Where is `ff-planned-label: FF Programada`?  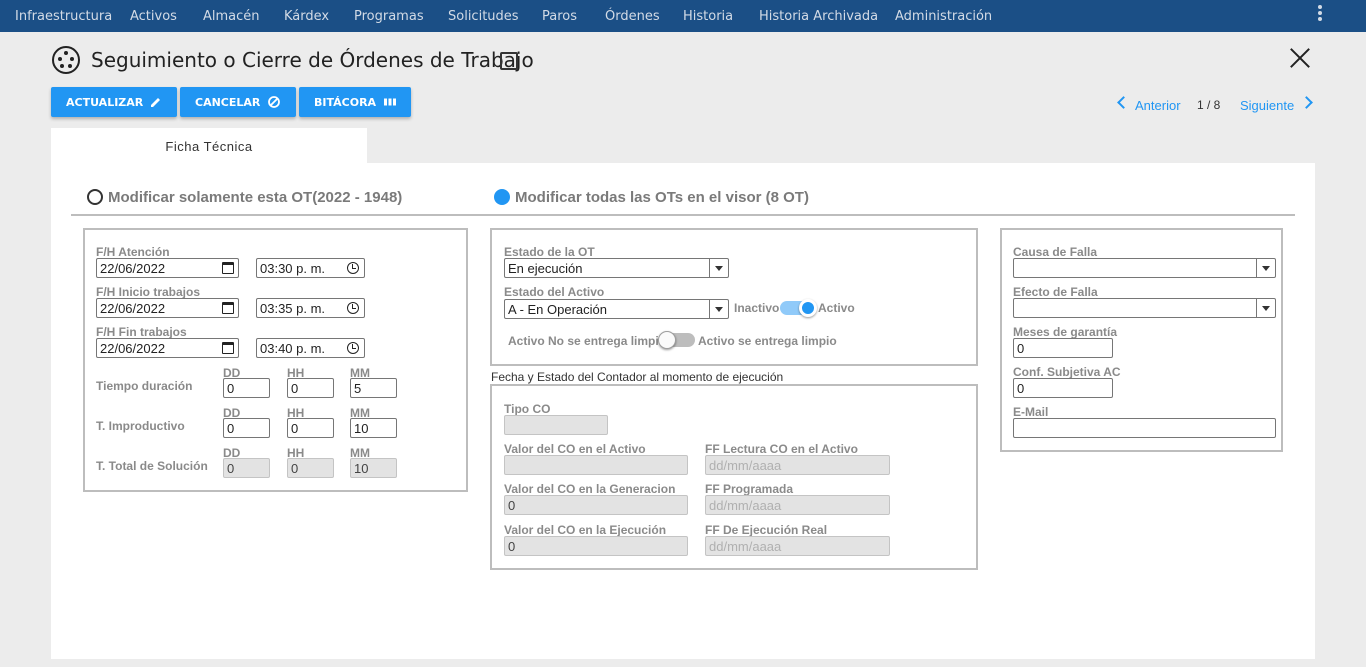 ff-planned-label: FF Programada is located at coordinates (749, 489).